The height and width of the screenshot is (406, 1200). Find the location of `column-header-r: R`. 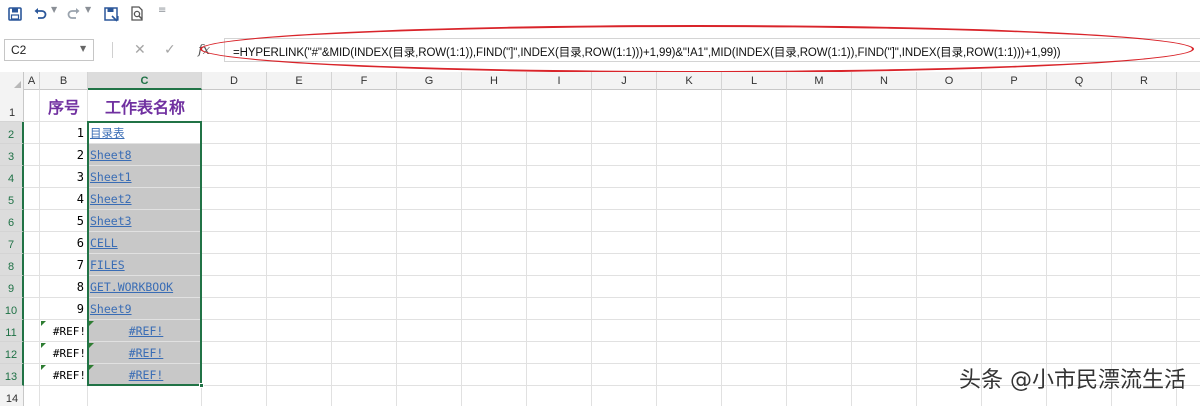

column-header-r: R is located at coordinates (1144, 81).